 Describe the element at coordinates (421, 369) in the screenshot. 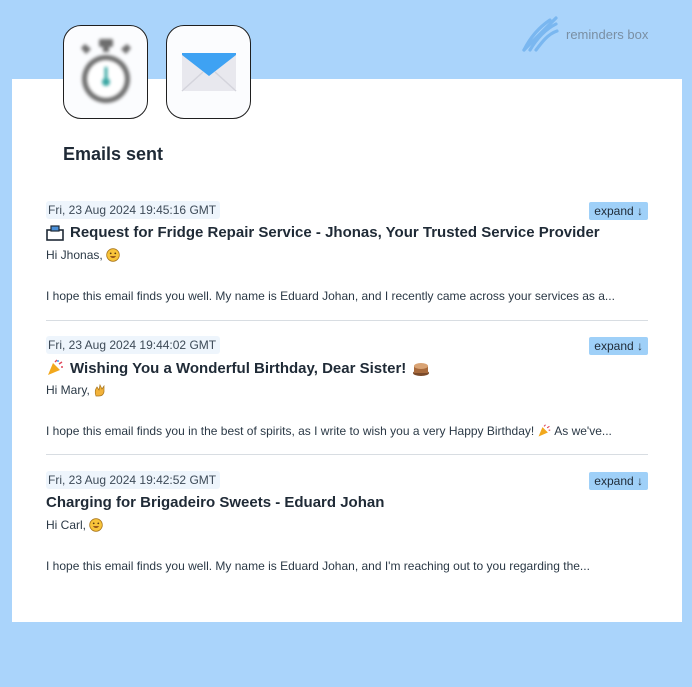

I see `cake-icon` at that location.